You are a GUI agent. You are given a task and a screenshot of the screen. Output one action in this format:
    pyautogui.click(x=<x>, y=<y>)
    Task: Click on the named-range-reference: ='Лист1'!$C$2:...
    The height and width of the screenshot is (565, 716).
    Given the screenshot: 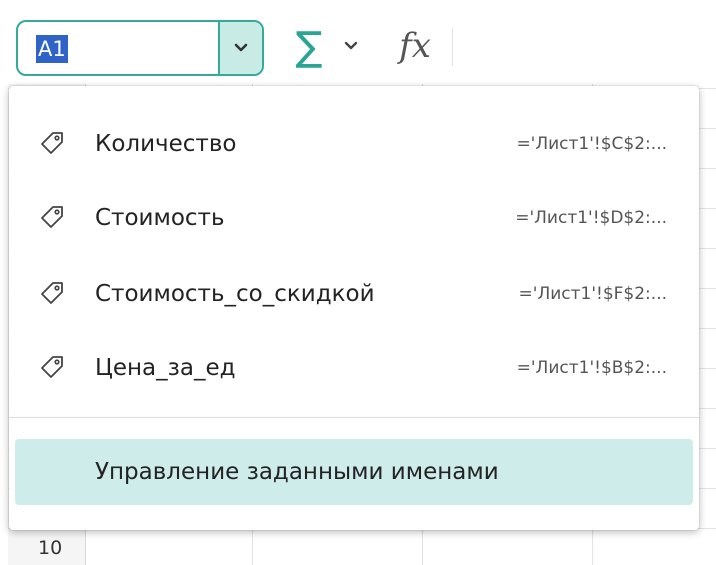 What is the action you would take?
    pyautogui.click(x=591, y=144)
    